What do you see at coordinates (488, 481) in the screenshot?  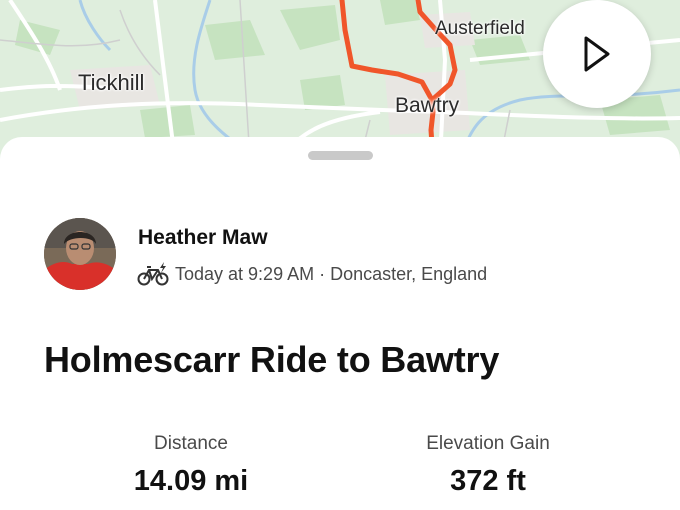 I see `stat-value: 372 ft` at bounding box center [488, 481].